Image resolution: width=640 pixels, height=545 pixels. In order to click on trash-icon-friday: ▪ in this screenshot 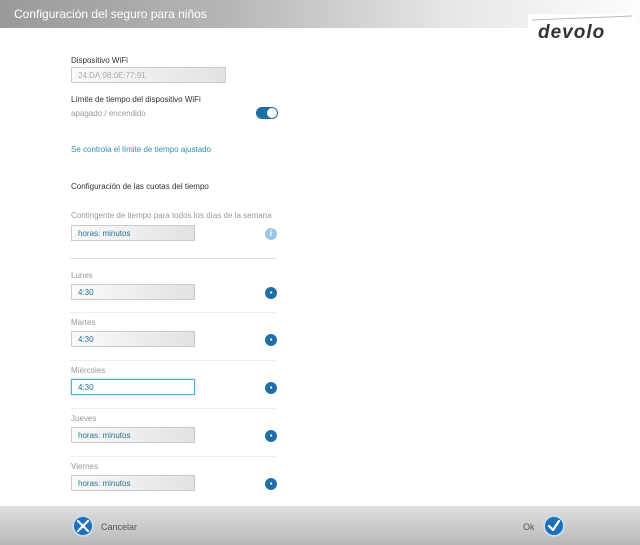, I will do `click(271, 484)`.